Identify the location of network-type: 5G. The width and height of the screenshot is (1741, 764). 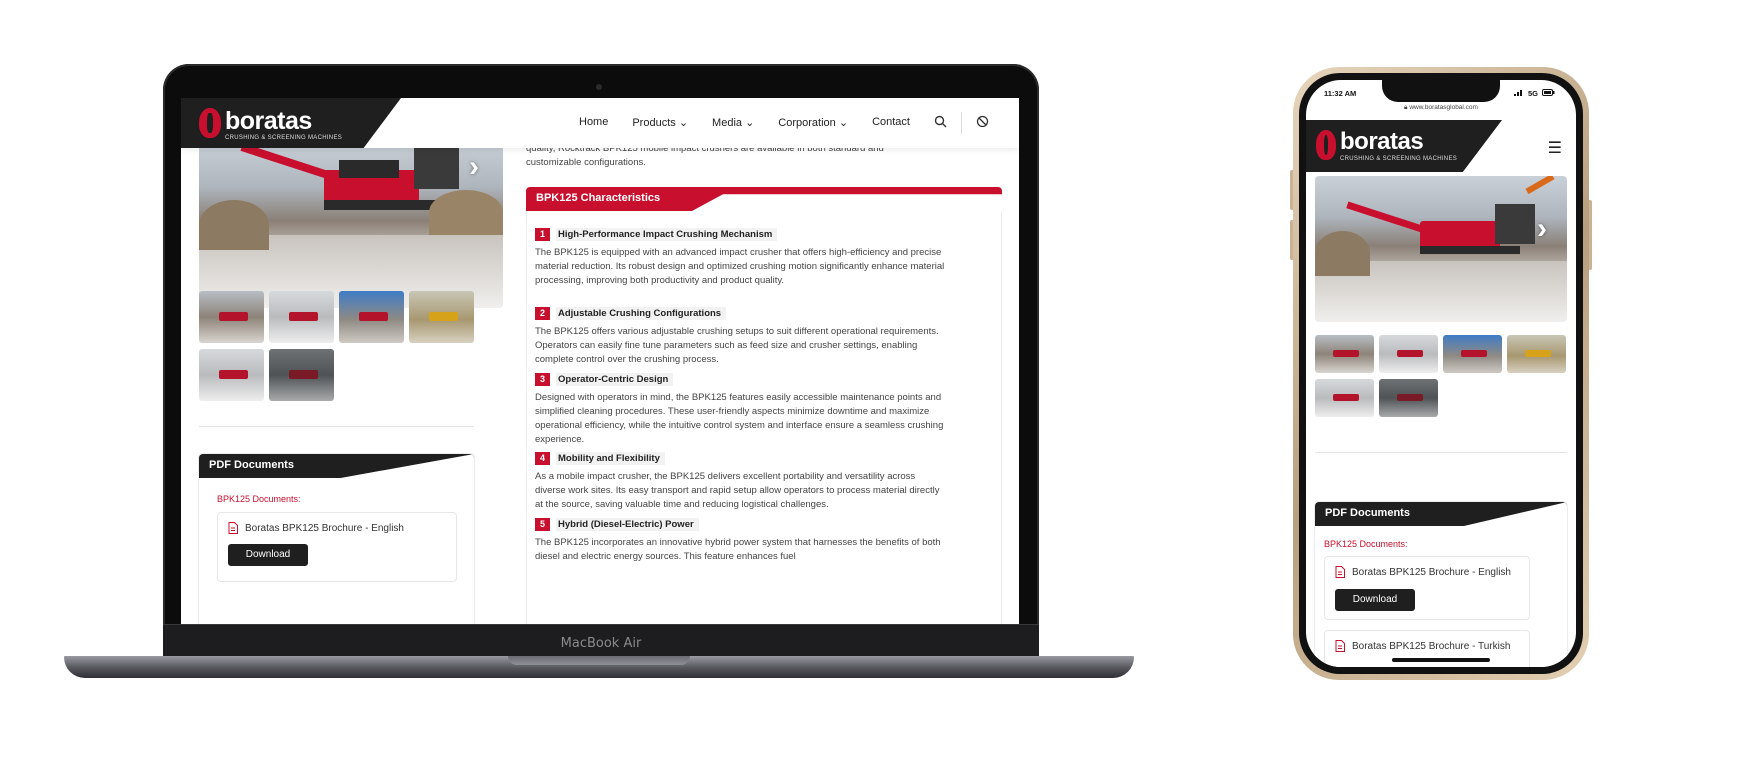
(1533, 93).